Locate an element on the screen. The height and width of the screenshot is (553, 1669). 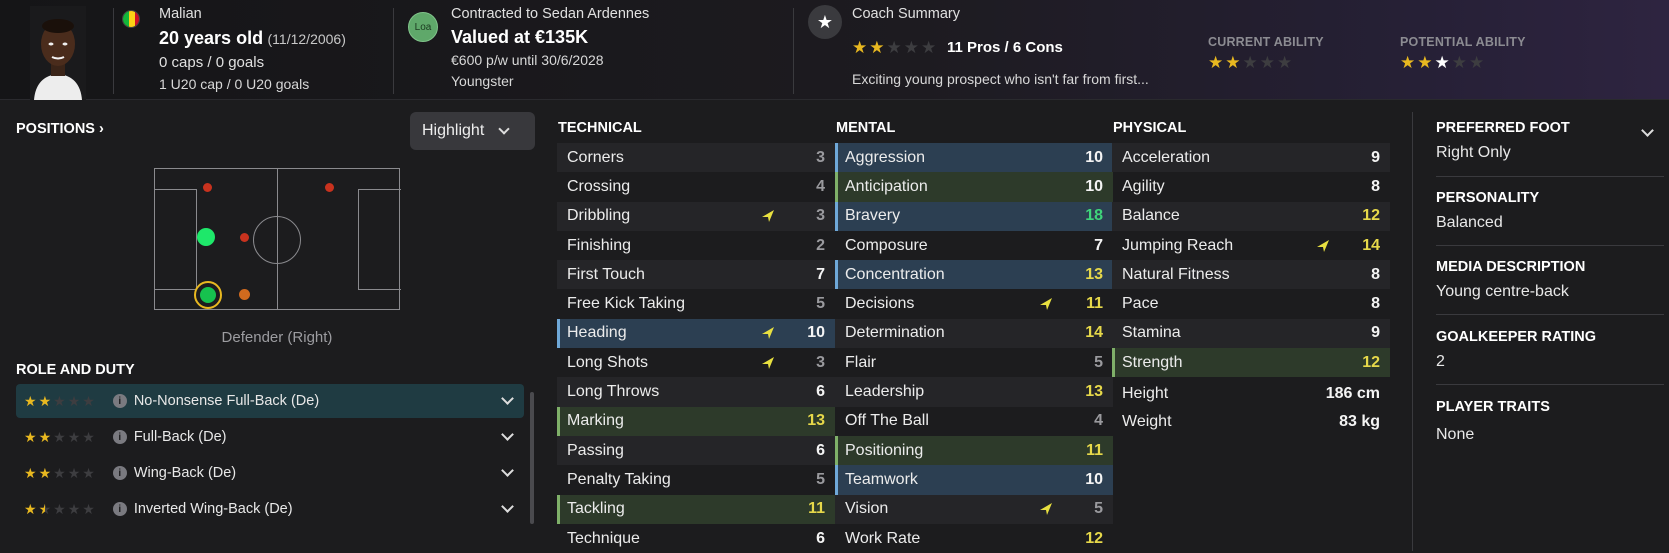
attribute-row: Tackling 11 is located at coordinates (696, 509).